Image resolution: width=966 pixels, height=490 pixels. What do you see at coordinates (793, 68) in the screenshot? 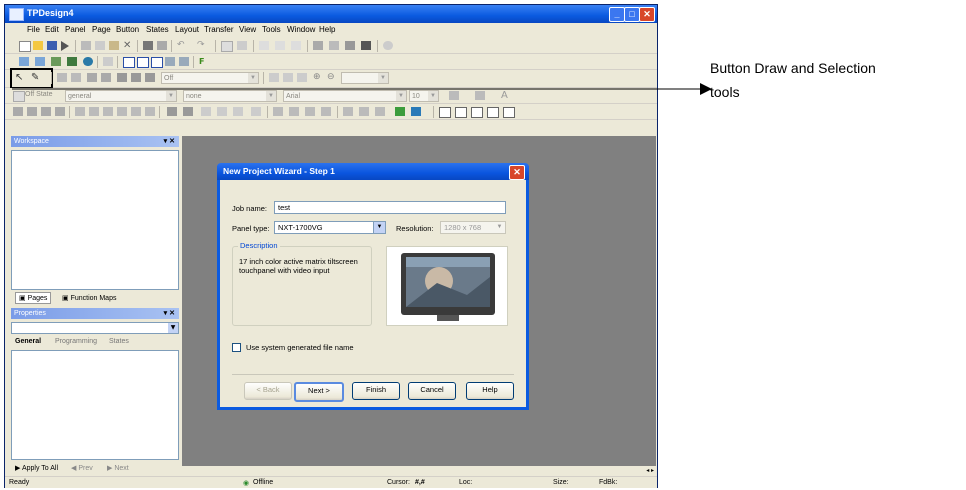
I see `callout-line-1: Button Draw and Selection` at bounding box center [793, 68].